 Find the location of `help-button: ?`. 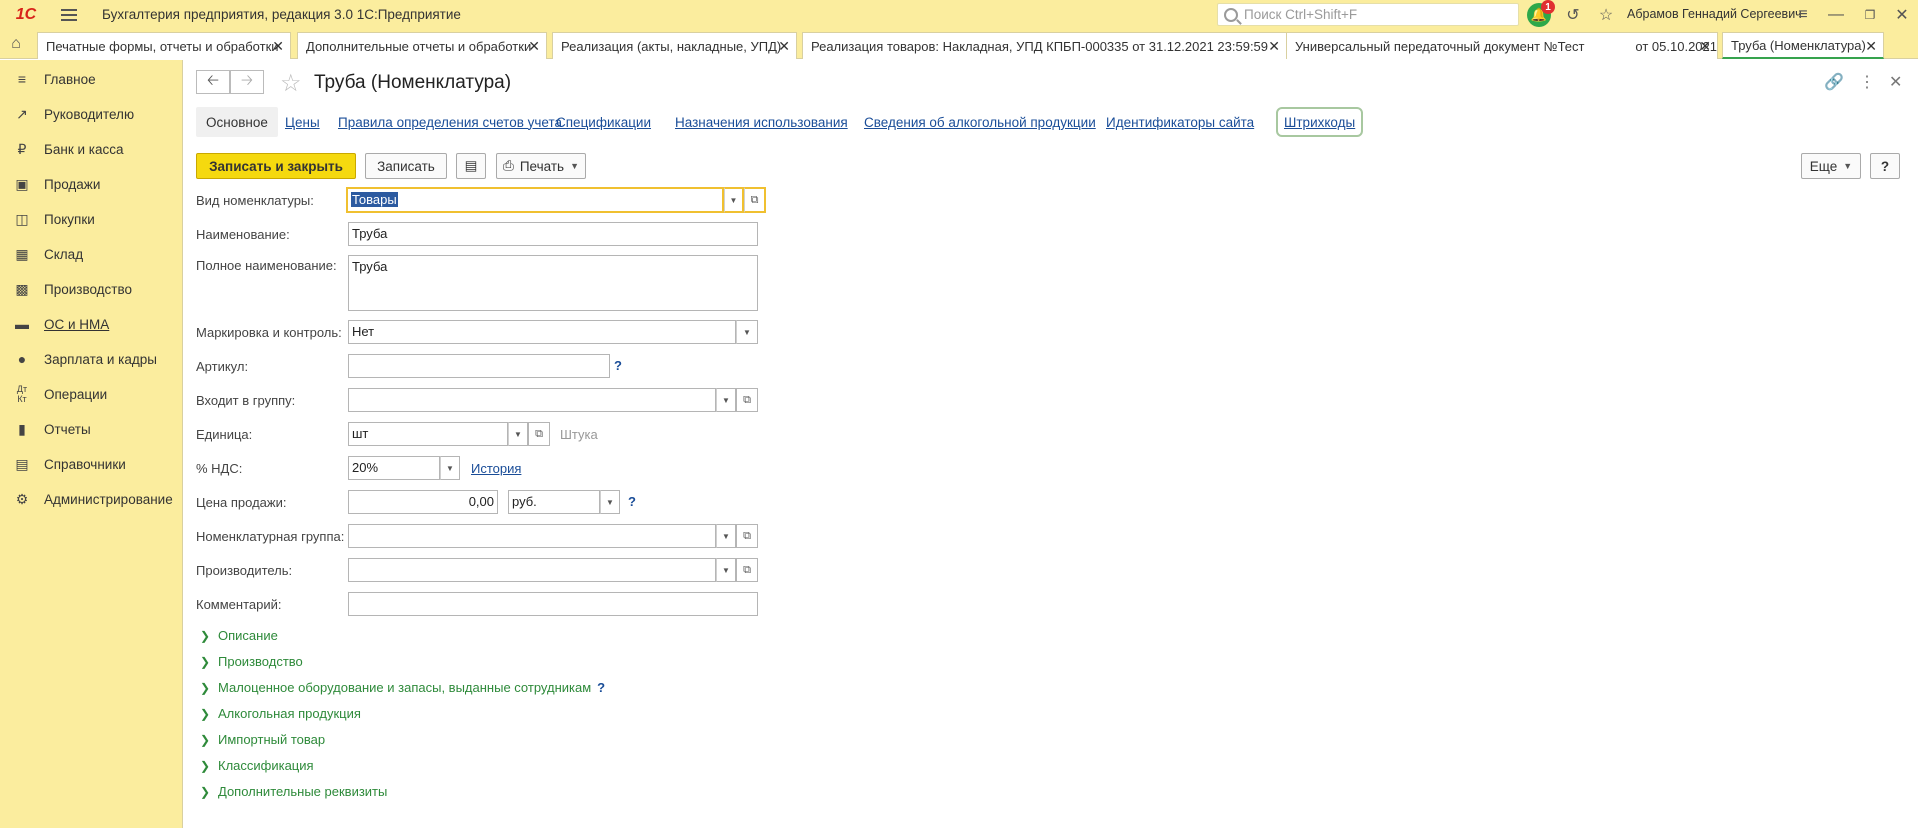

help-button: ? is located at coordinates (1885, 166).